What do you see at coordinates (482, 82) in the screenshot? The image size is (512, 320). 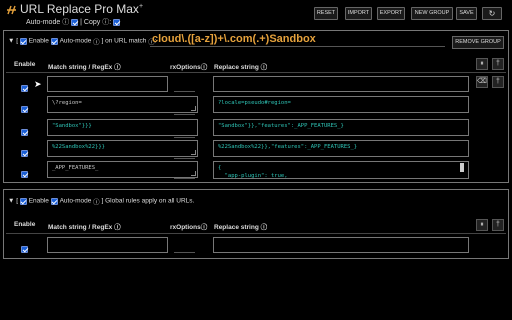 I see `delete-icon: ⌫` at bounding box center [482, 82].